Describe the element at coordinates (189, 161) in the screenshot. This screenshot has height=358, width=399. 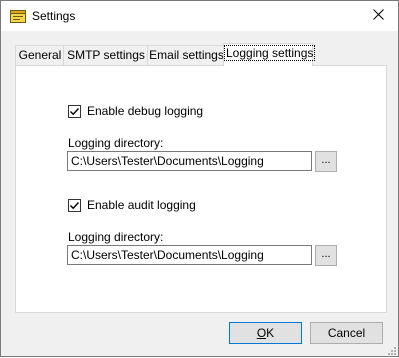
I see `debug-logging-directory-input: C:\Users\Tester\Documents\Logging` at that location.